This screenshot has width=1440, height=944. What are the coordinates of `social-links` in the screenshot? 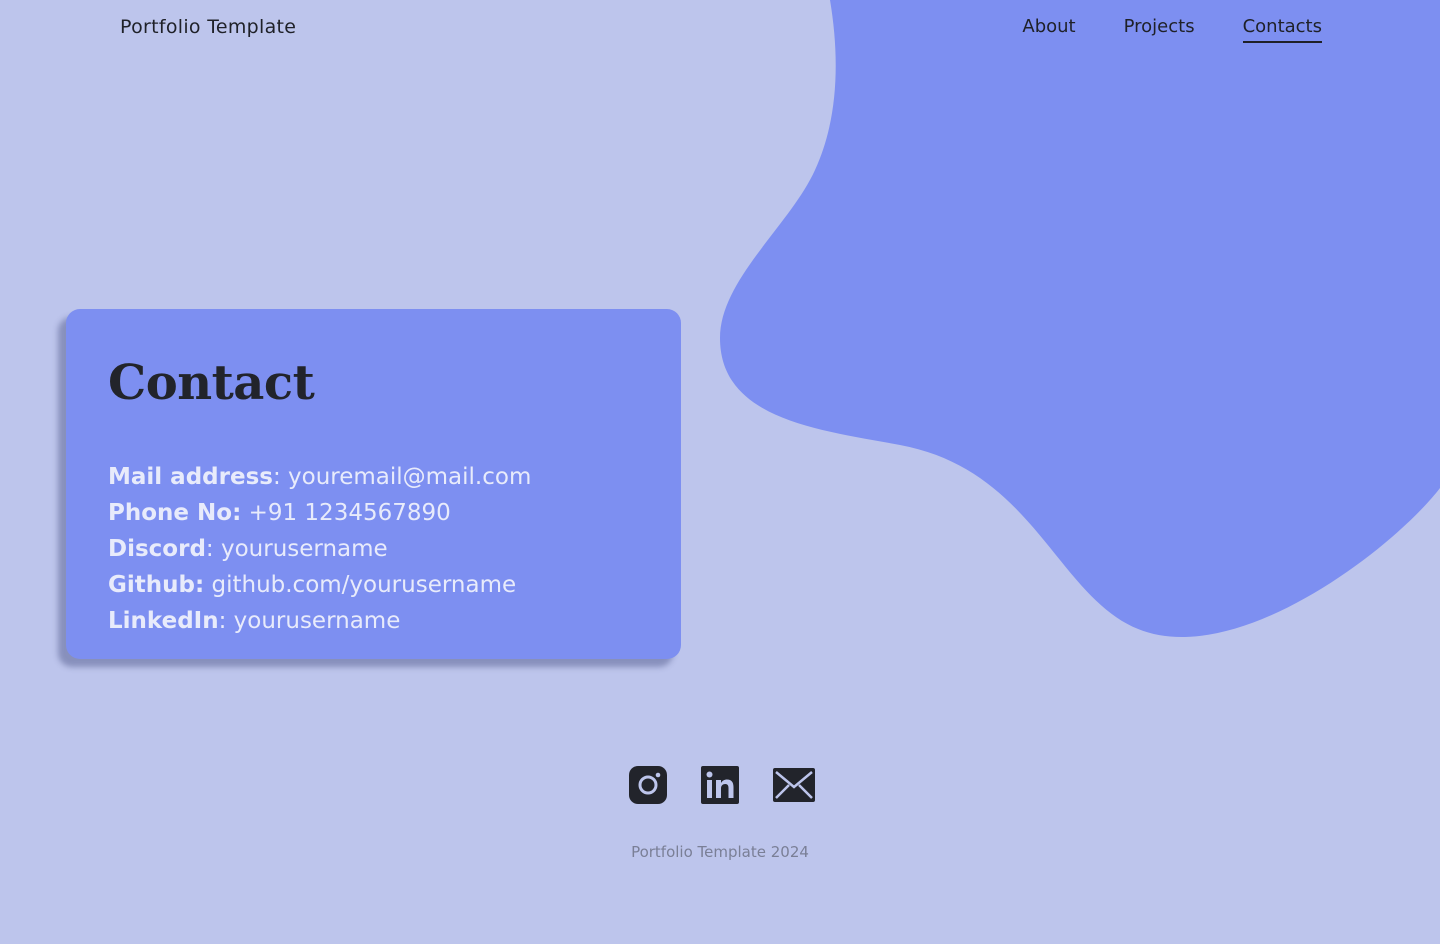 It's located at (722, 785).